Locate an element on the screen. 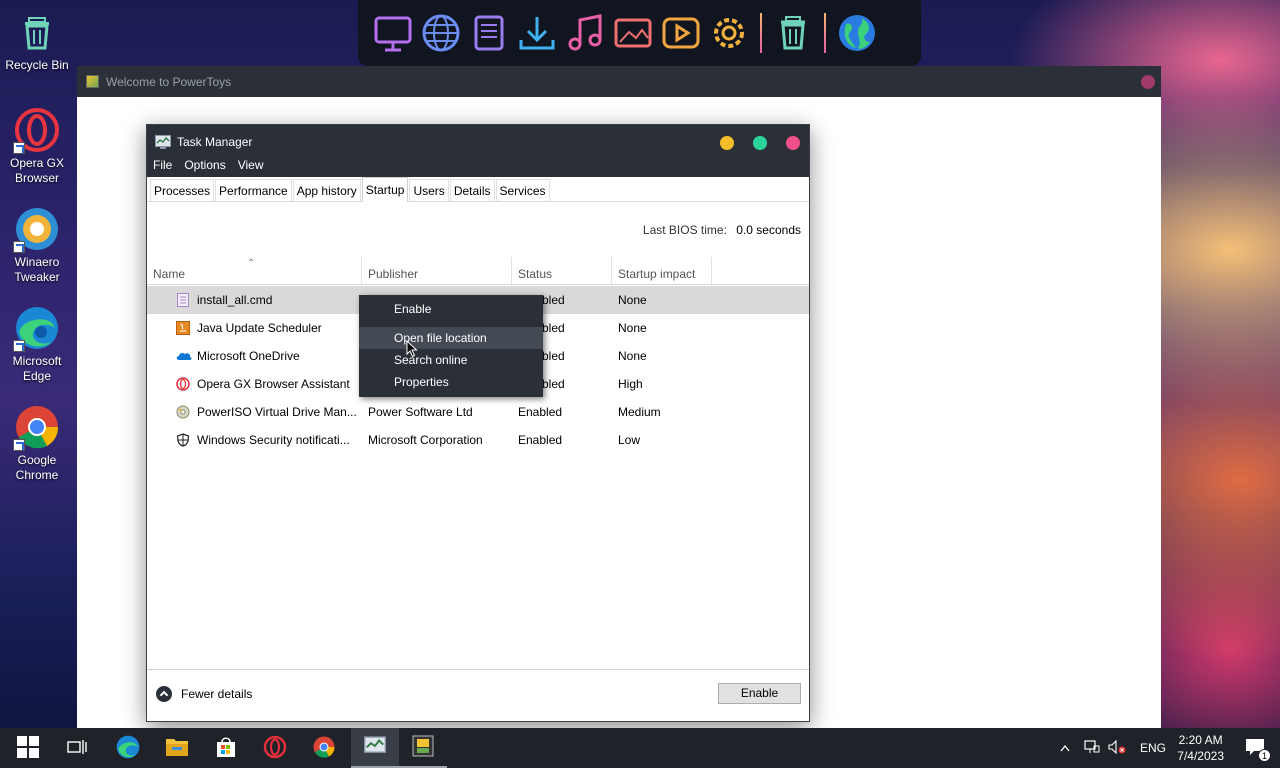  desktop-icon-edge: Microsoft Edge is located at coordinates (37, 344).